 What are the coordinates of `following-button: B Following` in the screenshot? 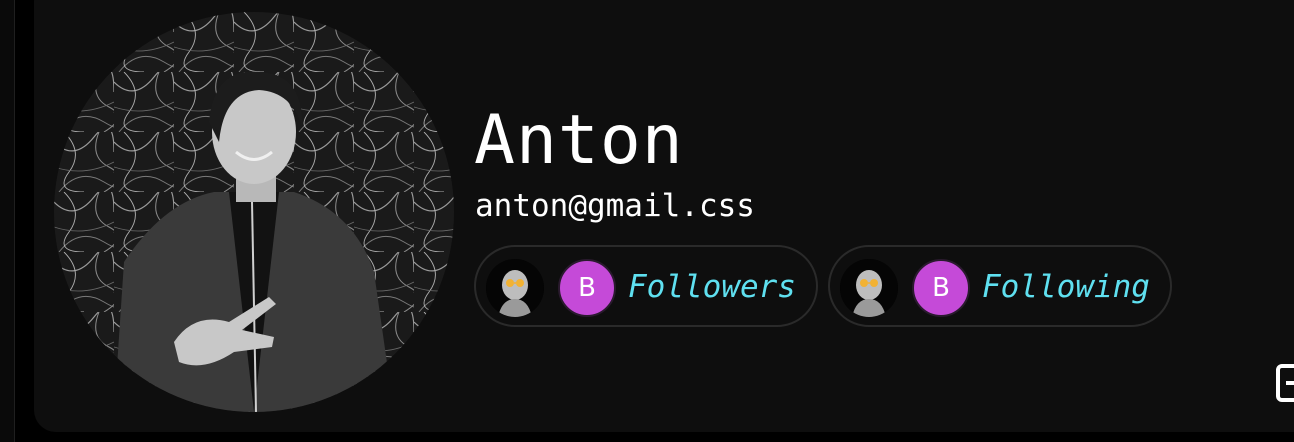 It's located at (1000, 286).